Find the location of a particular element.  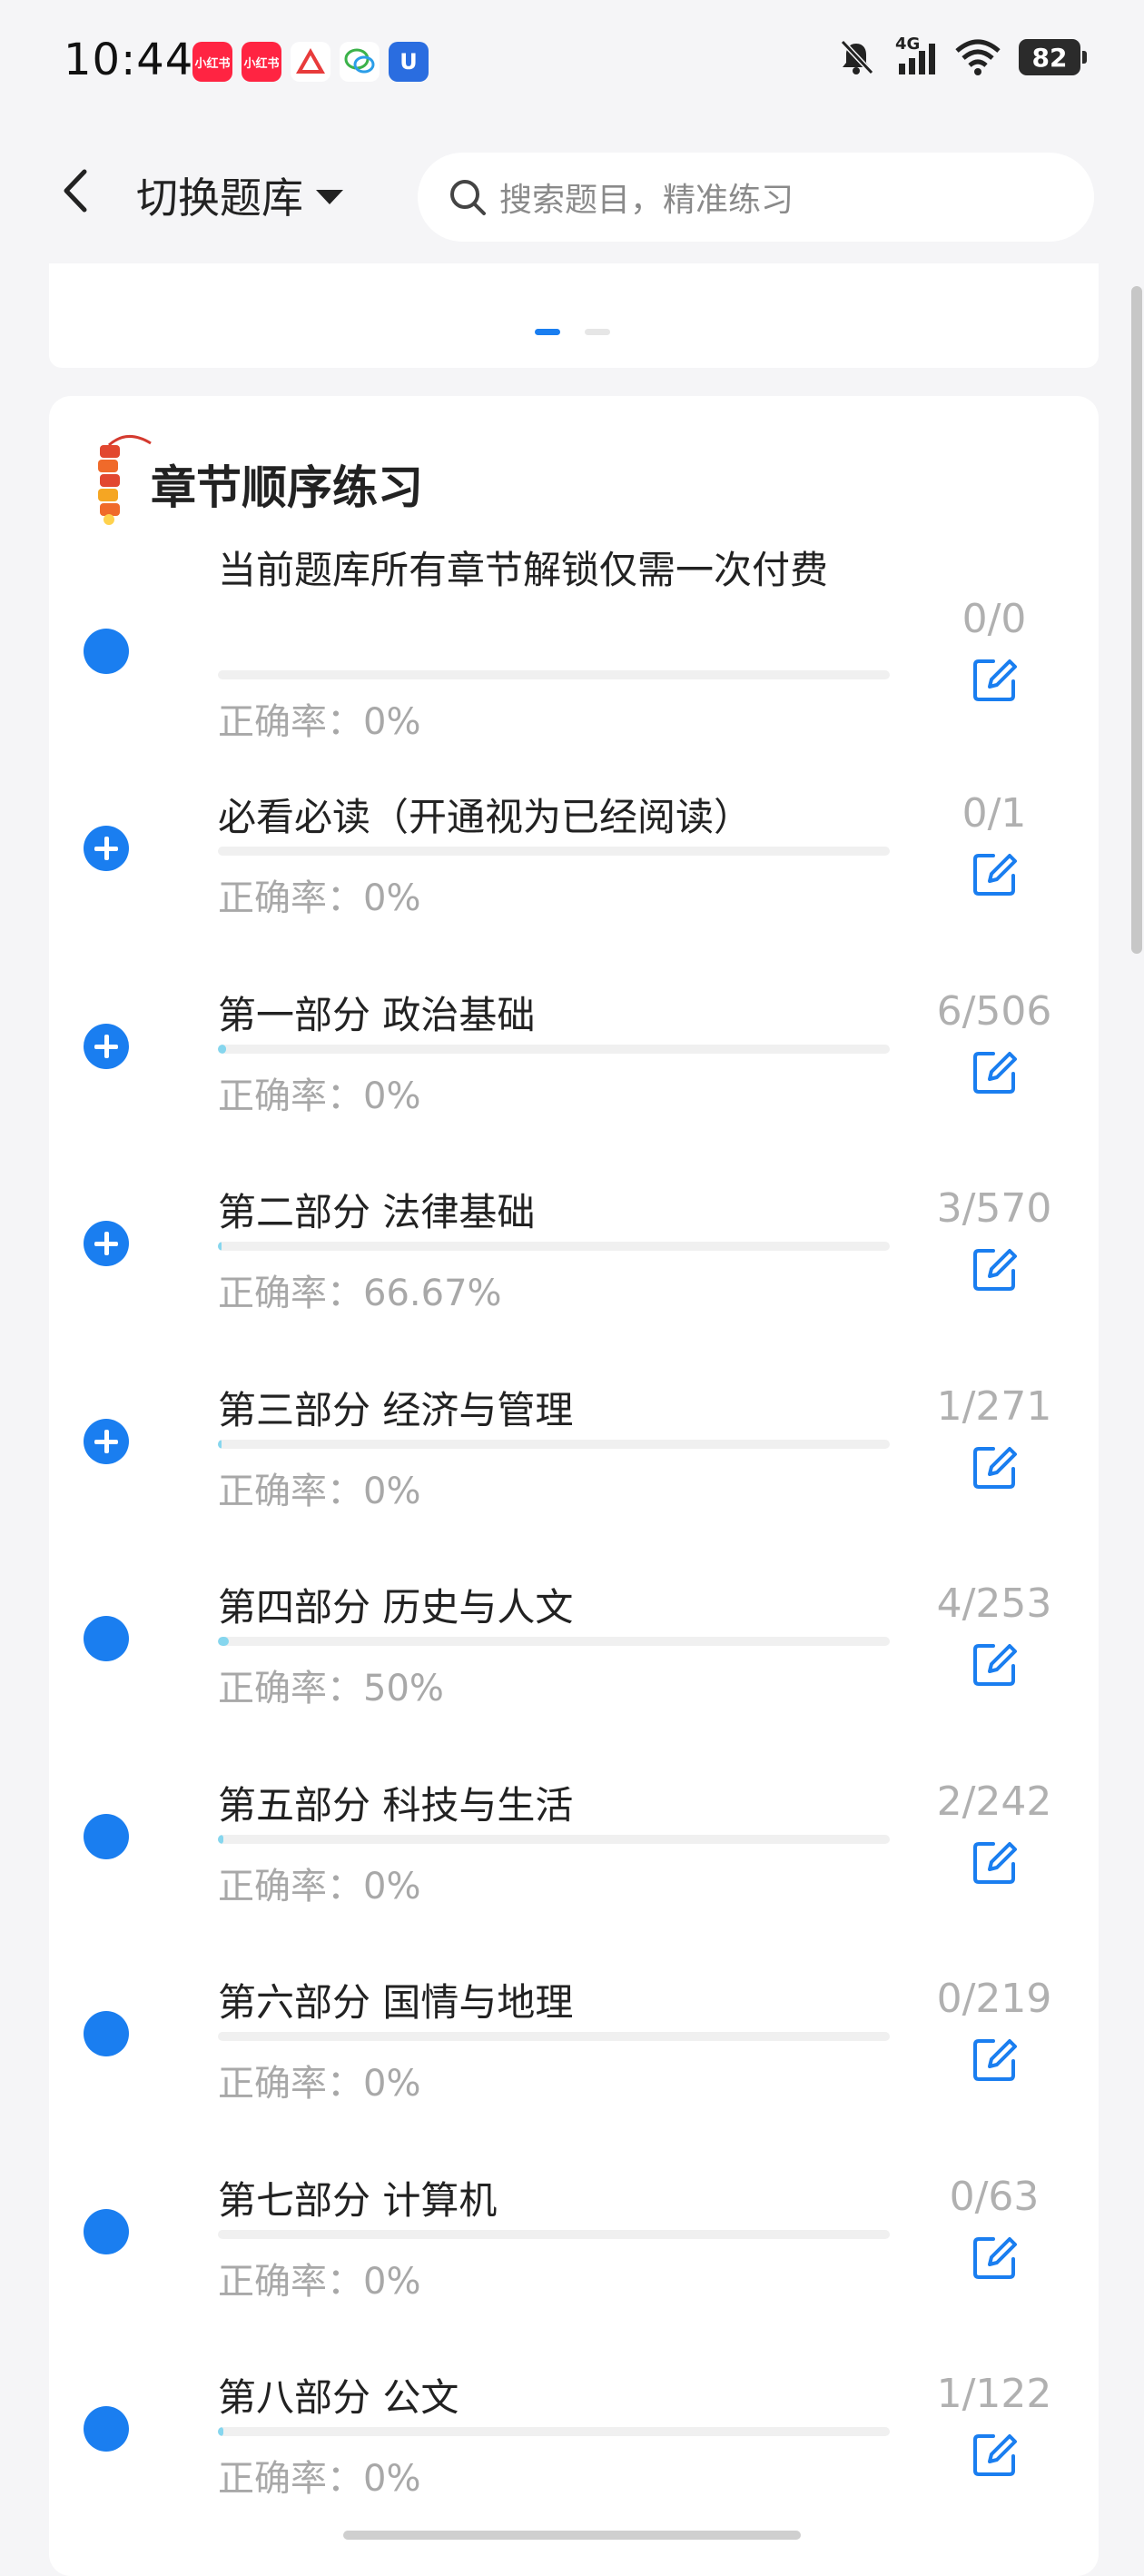

top-bar: 切换题库 搜索题目，精准练习 is located at coordinates (572, 199).